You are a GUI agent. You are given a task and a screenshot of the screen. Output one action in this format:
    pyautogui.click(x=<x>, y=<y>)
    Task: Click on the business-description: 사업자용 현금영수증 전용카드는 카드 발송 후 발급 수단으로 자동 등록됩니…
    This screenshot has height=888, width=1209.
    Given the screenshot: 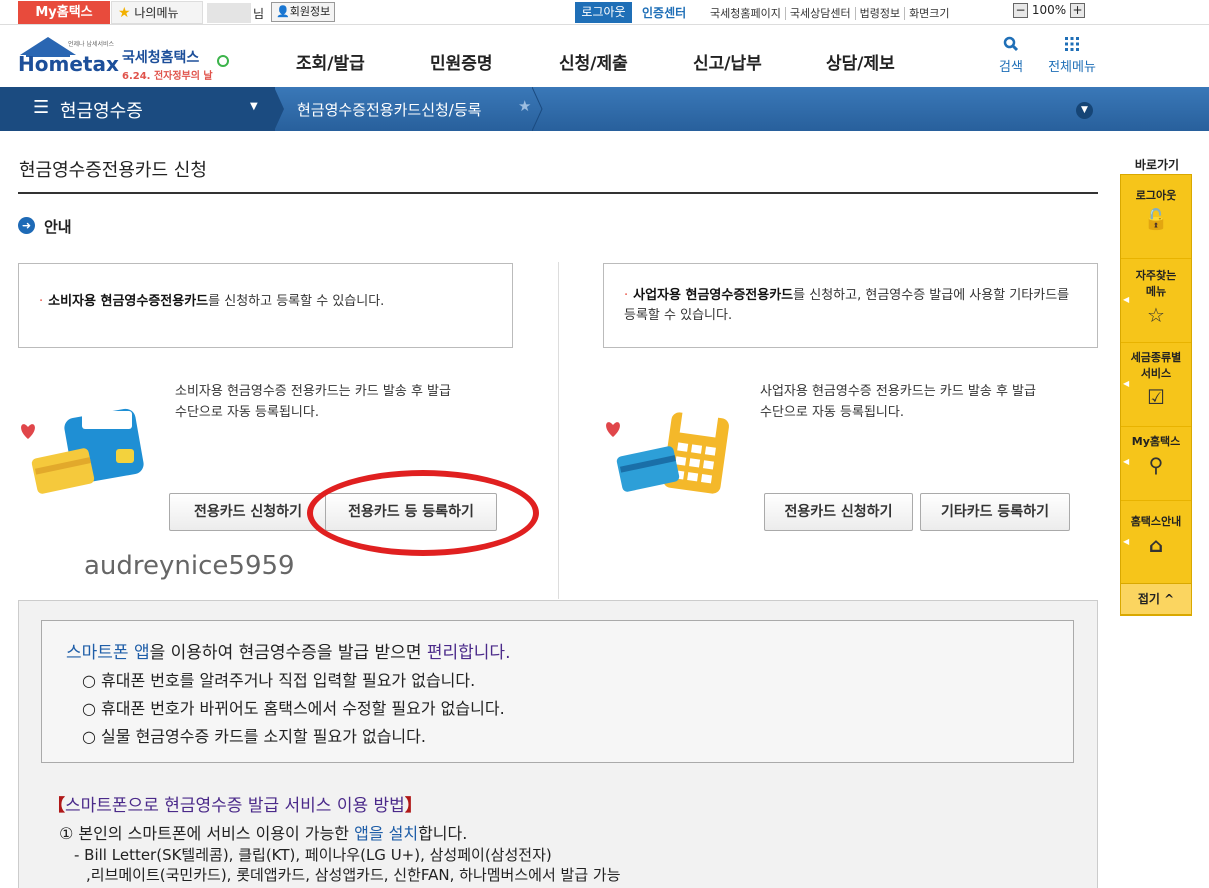 What is the action you would take?
    pyautogui.click(x=898, y=402)
    